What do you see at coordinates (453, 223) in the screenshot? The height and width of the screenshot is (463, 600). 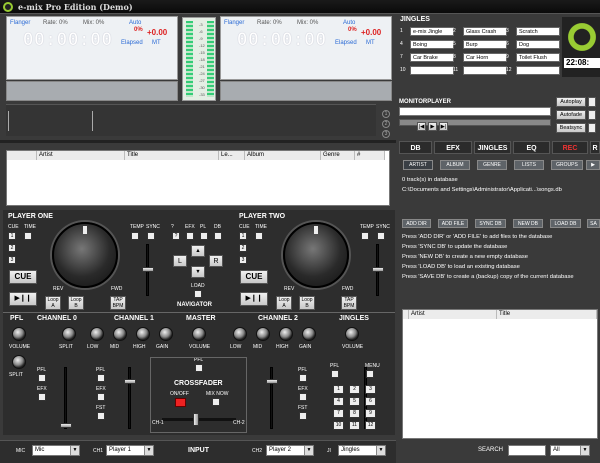 I see `add-file-button: ADD FILE` at bounding box center [453, 223].